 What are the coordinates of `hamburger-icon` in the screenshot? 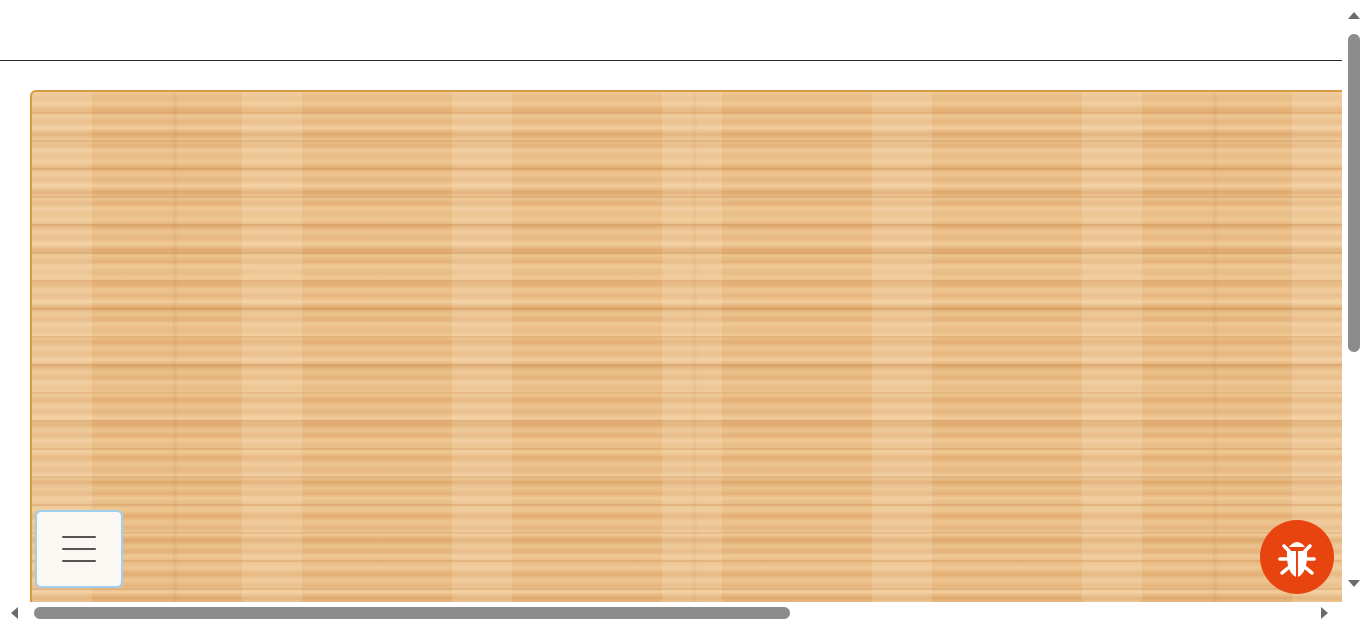 It's located at (79, 549).